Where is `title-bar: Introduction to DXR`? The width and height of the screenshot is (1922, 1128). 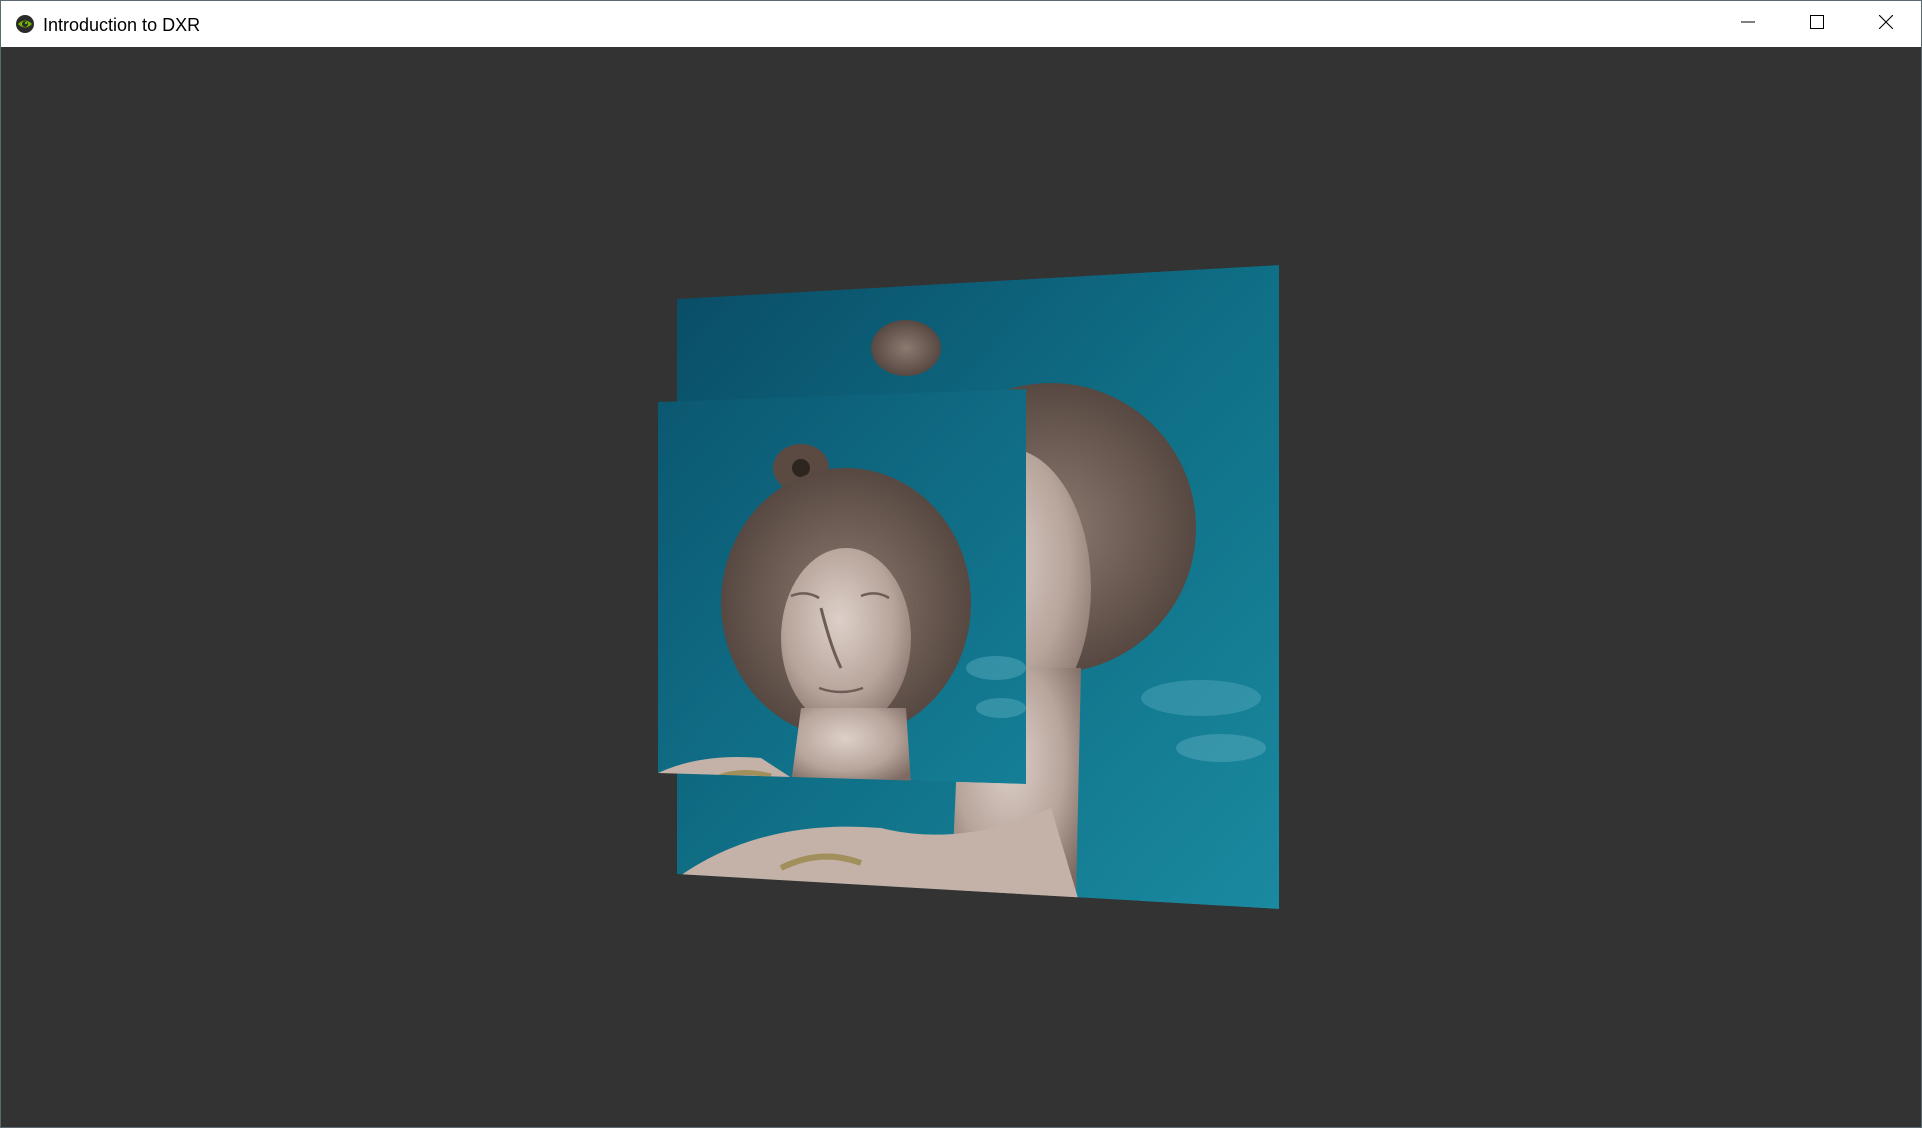
title-bar: Introduction to DXR is located at coordinates (961, 24).